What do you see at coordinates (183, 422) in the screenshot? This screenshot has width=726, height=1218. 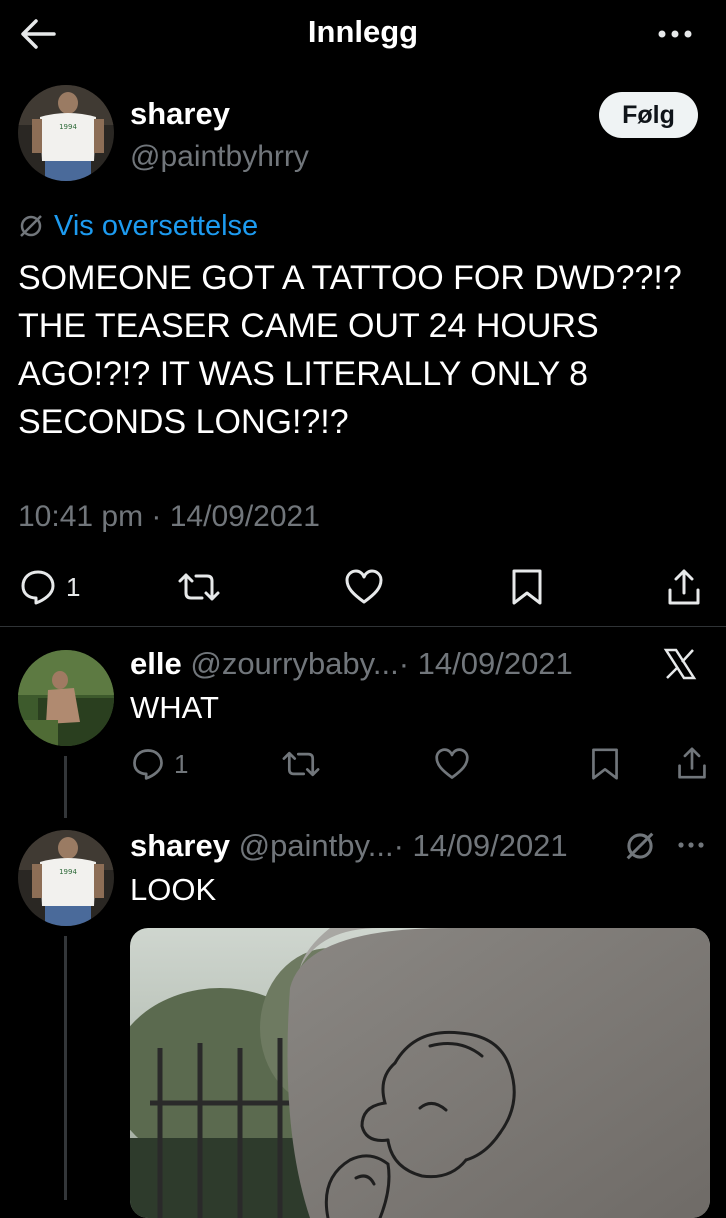 I see `post-text-line: SECONDS LONG!?!?` at bounding box center [183, 422].